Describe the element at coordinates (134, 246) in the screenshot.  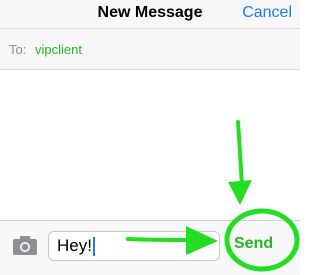
I see `message-input: Hey!` at that location.